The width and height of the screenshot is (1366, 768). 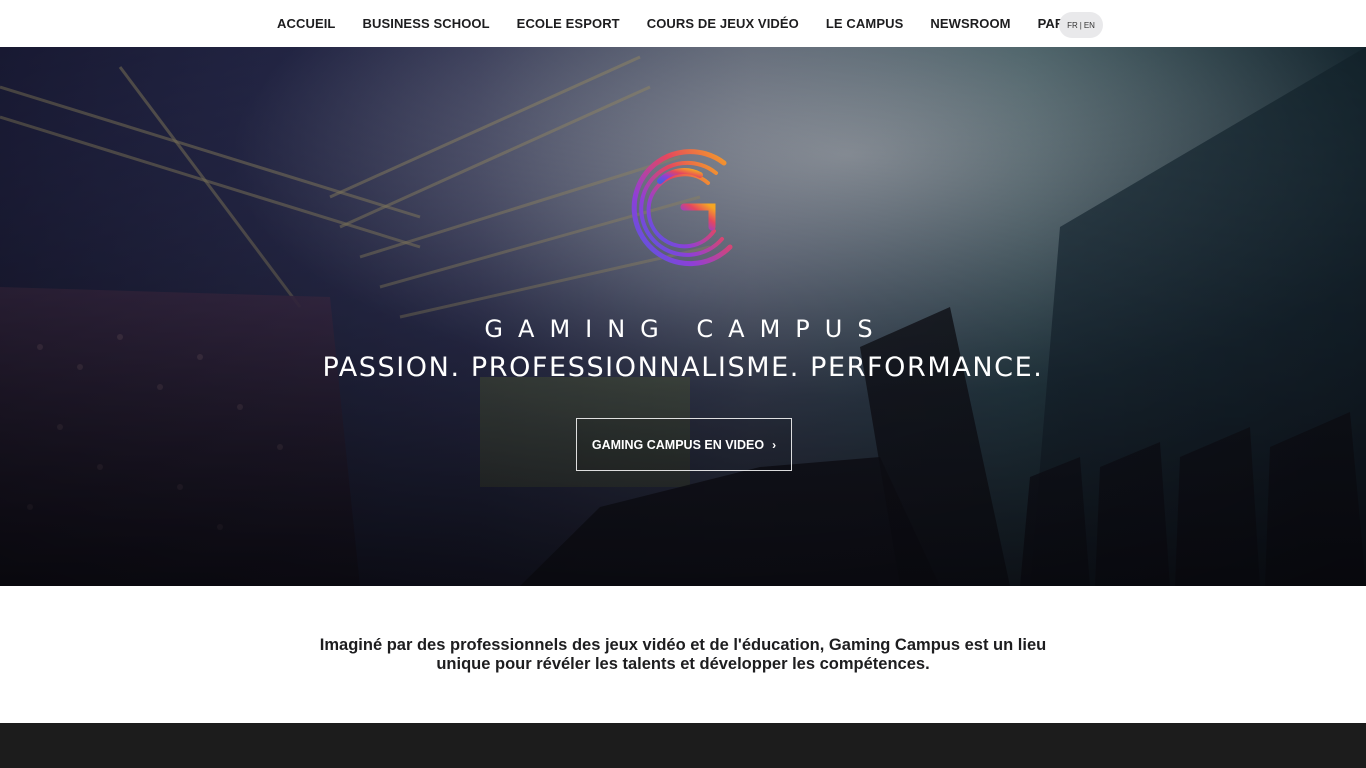 What do you see at coordinates (306, 23) in the screenshot?
I see `nav-item-accueil: ACCUEIL` at bounding box center [306, 23].